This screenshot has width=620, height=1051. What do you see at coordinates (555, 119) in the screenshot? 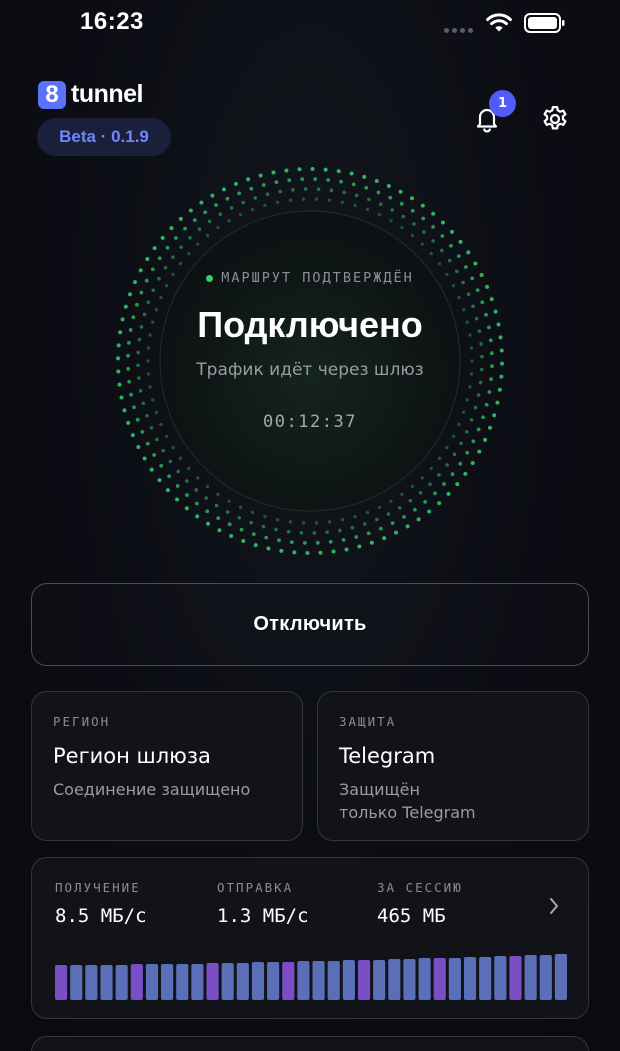
I see `settings-button` at bounding box center [555, 119].